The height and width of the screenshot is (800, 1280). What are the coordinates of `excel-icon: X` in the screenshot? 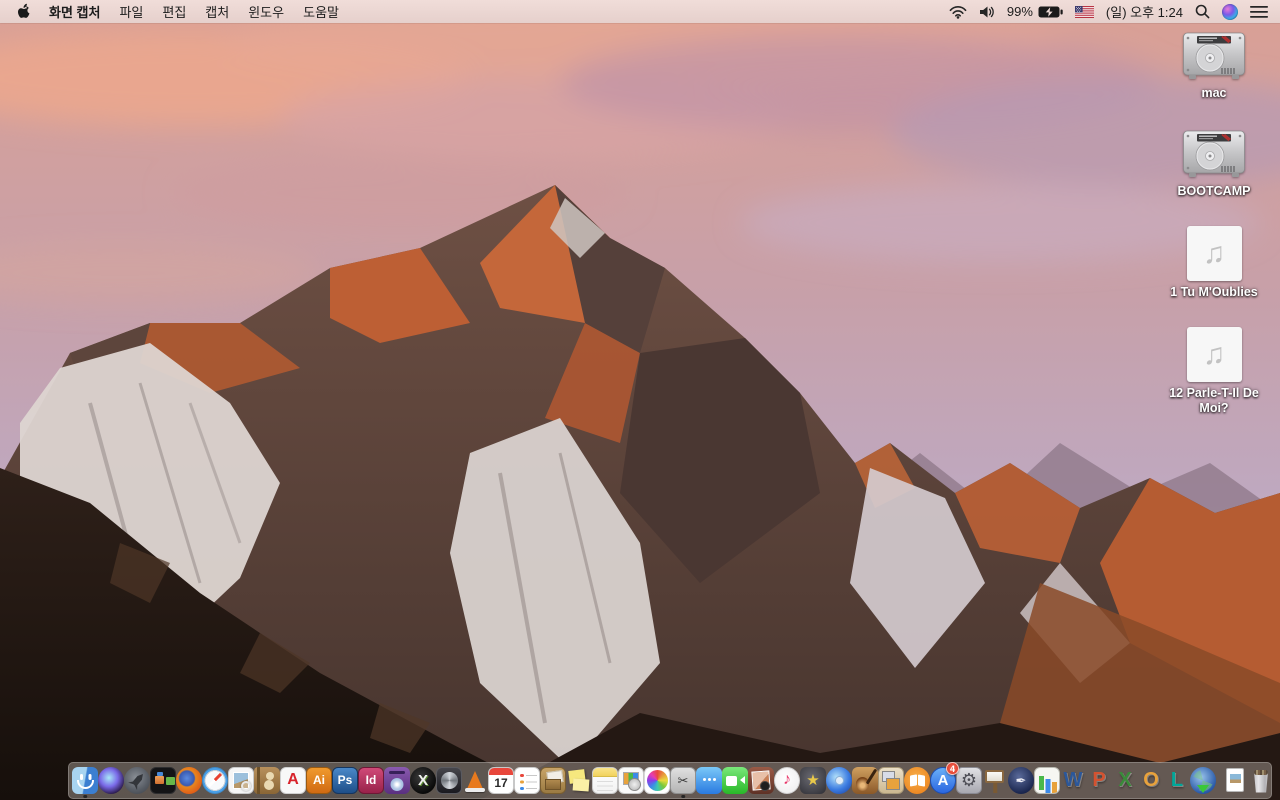 It's located at (1125, 780).